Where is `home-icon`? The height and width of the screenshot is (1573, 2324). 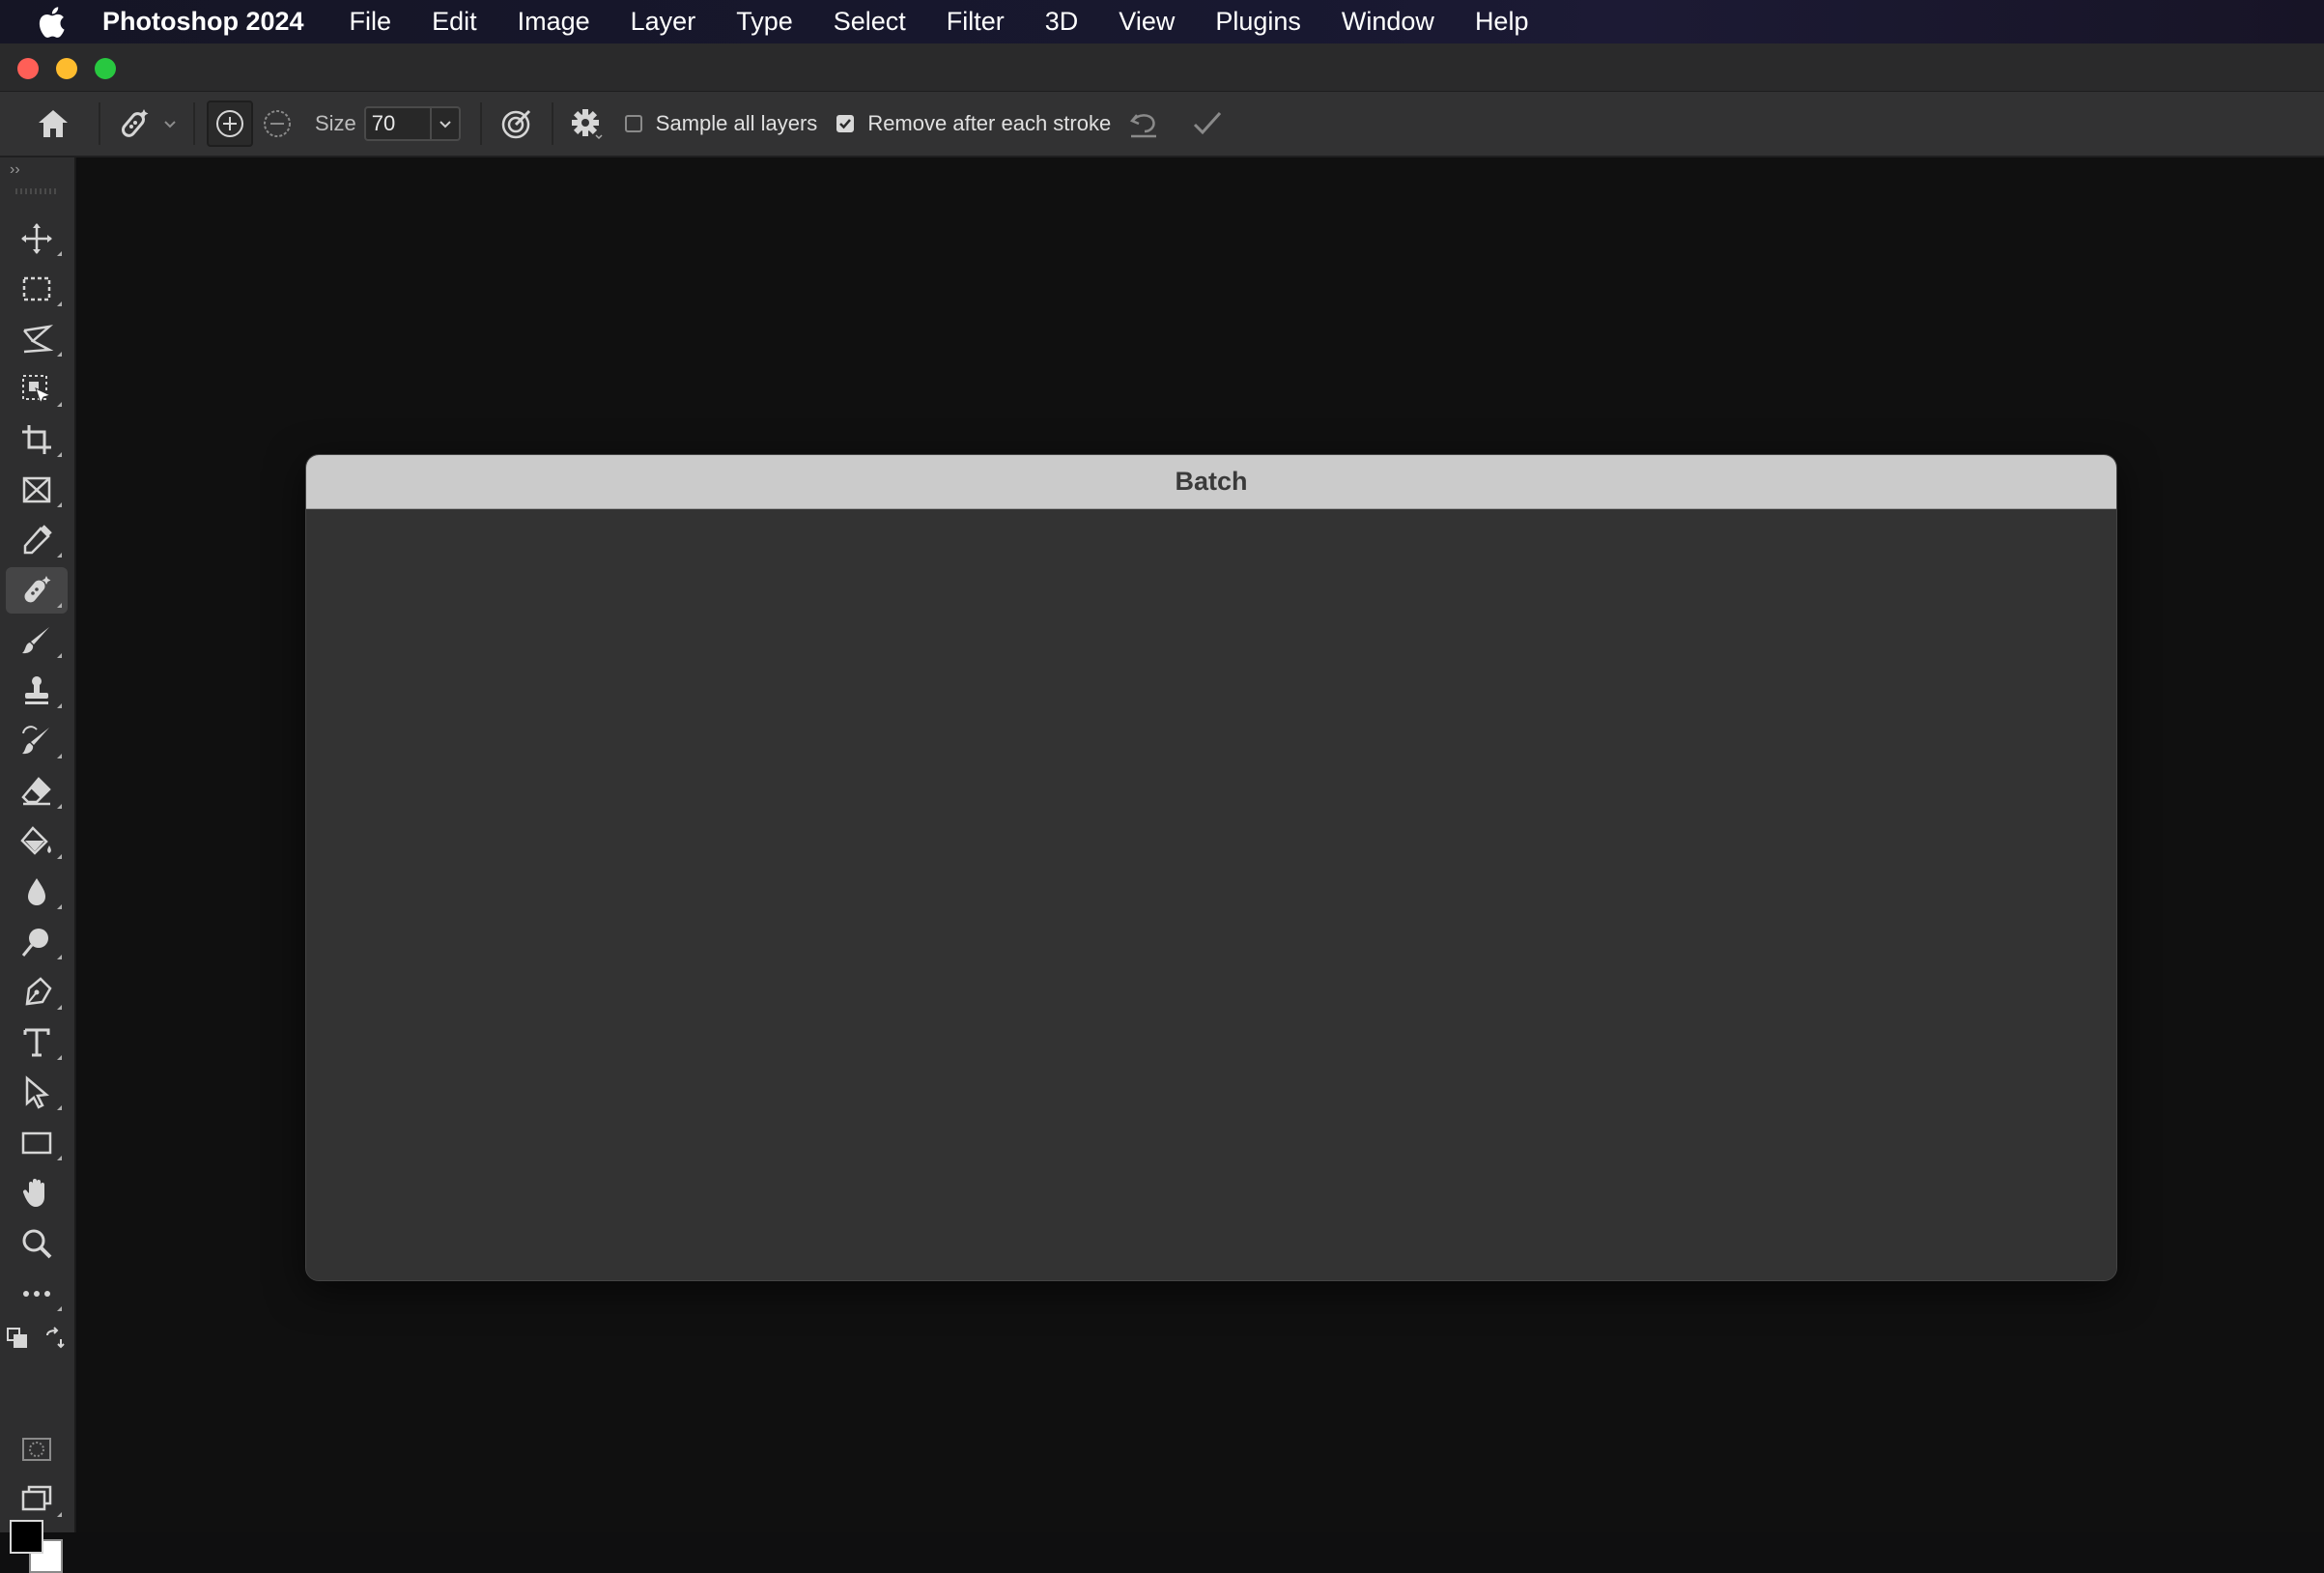
home-icon is located at coordinates (53, 124).